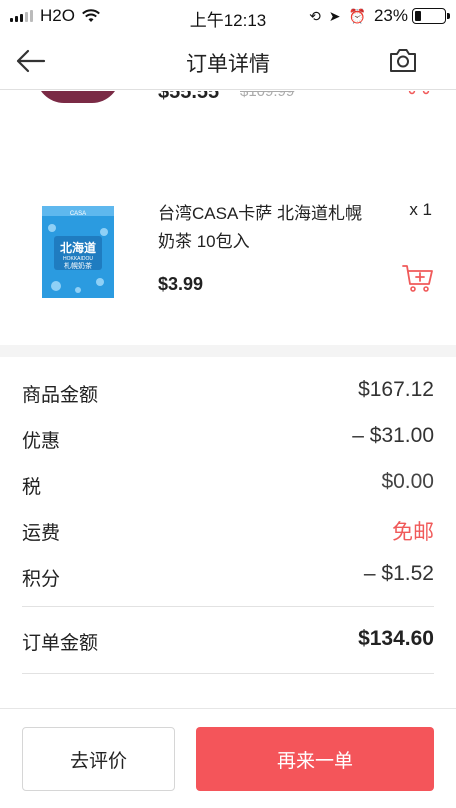 The height and width of the screenshot is (808, 456). Describe the element at coordinates (315, 759) in the screenshot. I see `reorder-button: 再来一单` at that location.